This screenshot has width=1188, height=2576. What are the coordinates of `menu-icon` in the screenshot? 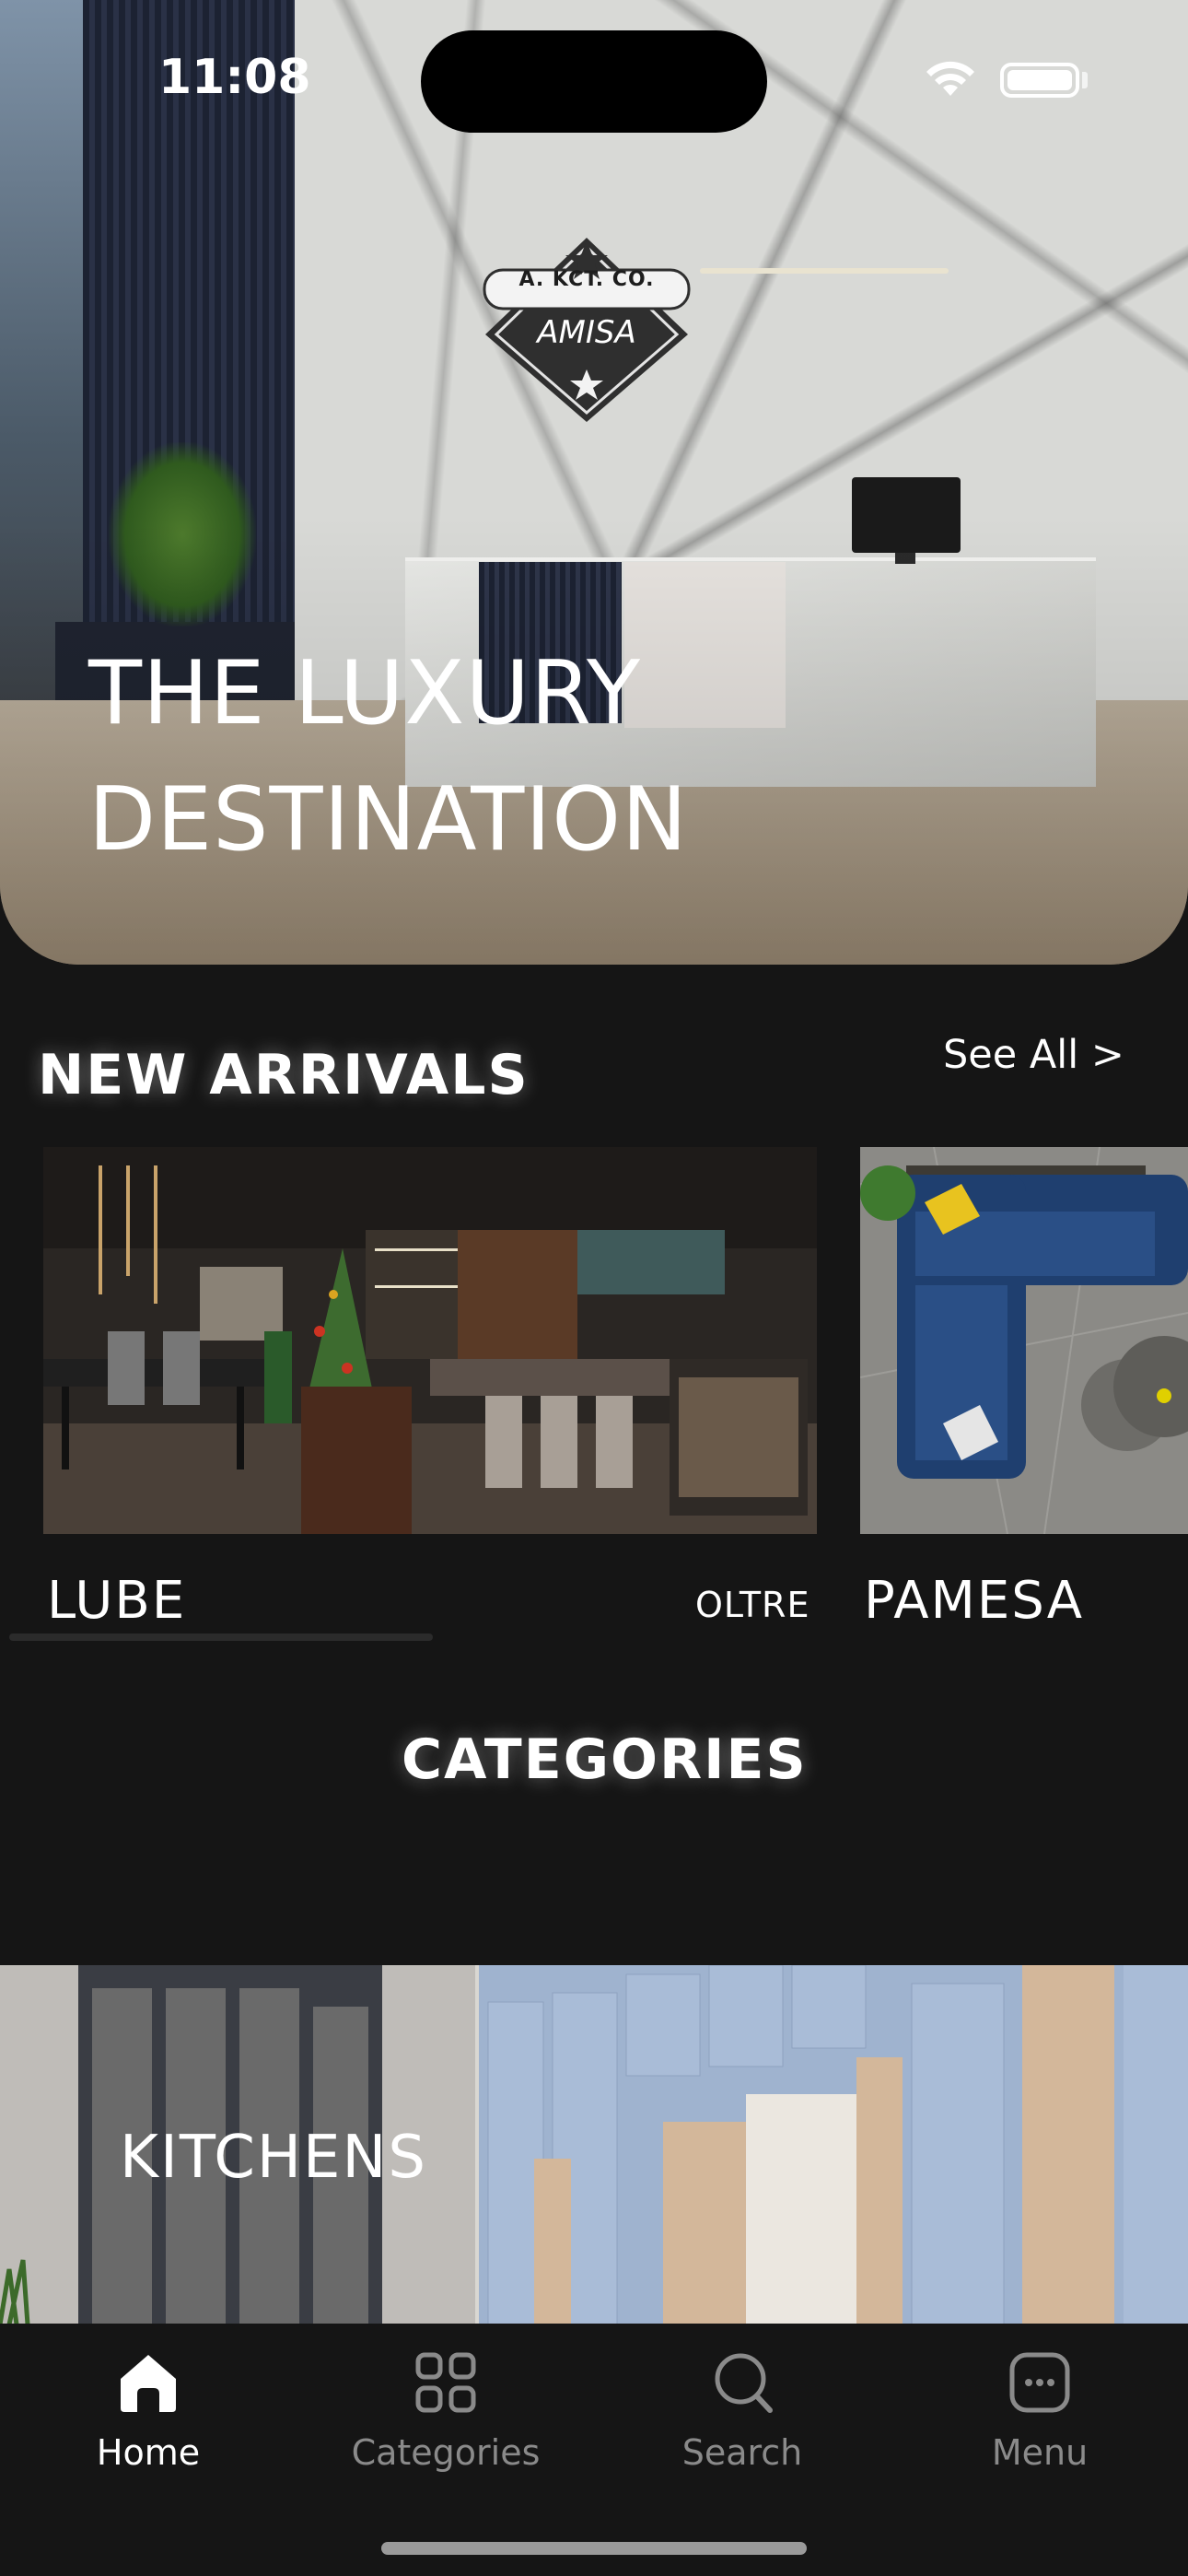 It's located at (1039, 2382).